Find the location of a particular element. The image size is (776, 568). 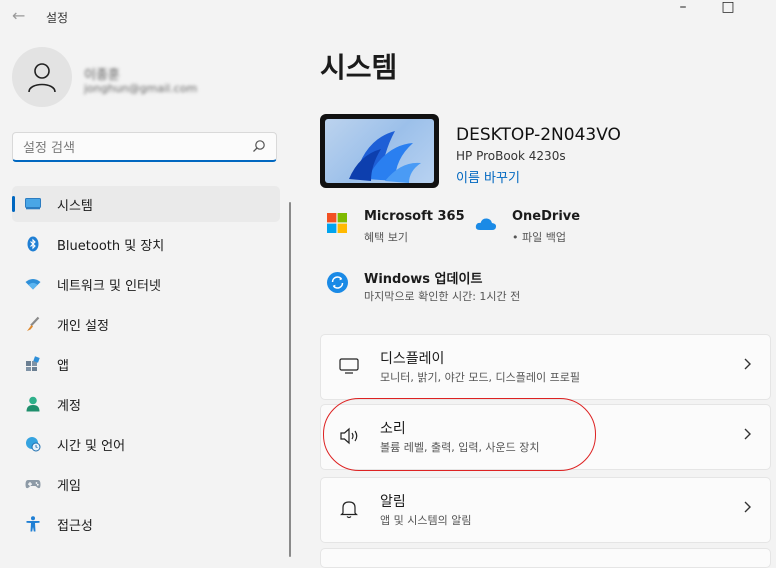

sidebar-item-time-language: 시간 및 언어 is located at coordinates (146, 444).